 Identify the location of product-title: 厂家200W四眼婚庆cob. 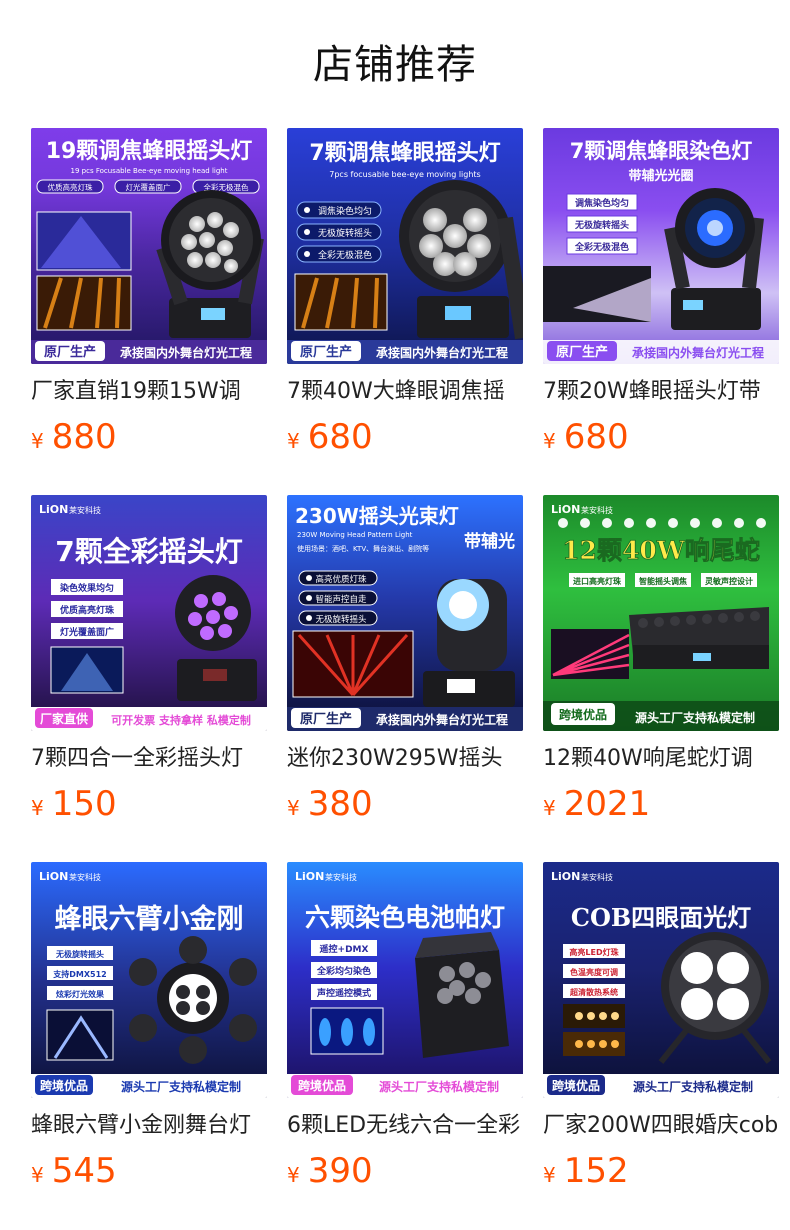
(661, 1126).